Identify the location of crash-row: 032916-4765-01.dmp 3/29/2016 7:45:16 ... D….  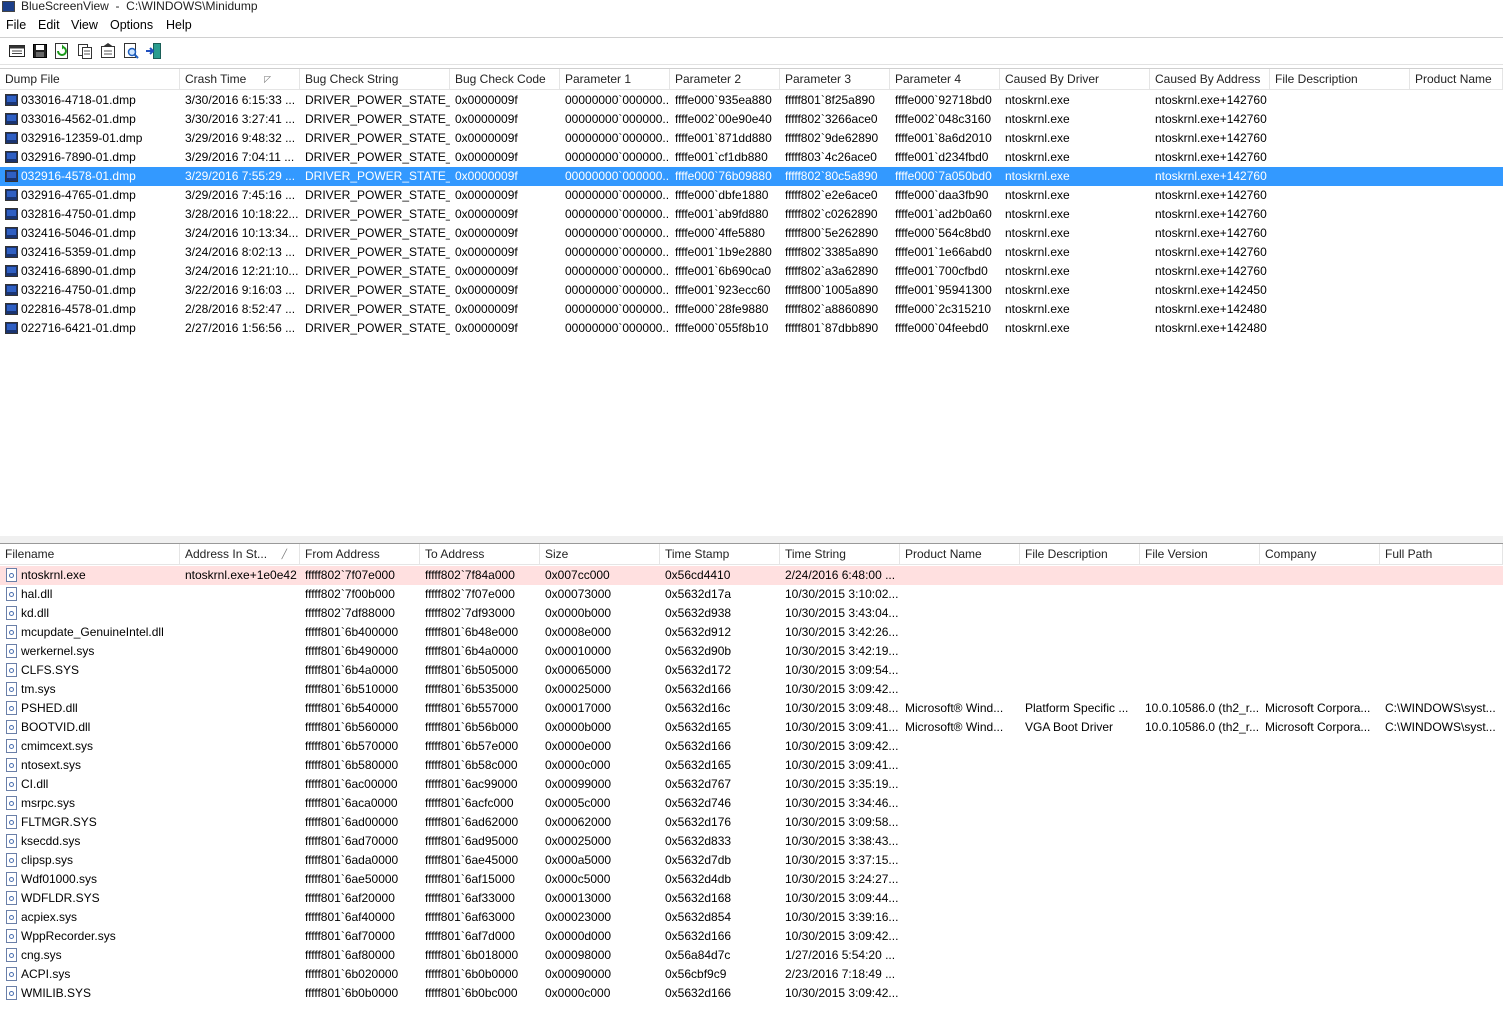
(751, 195).